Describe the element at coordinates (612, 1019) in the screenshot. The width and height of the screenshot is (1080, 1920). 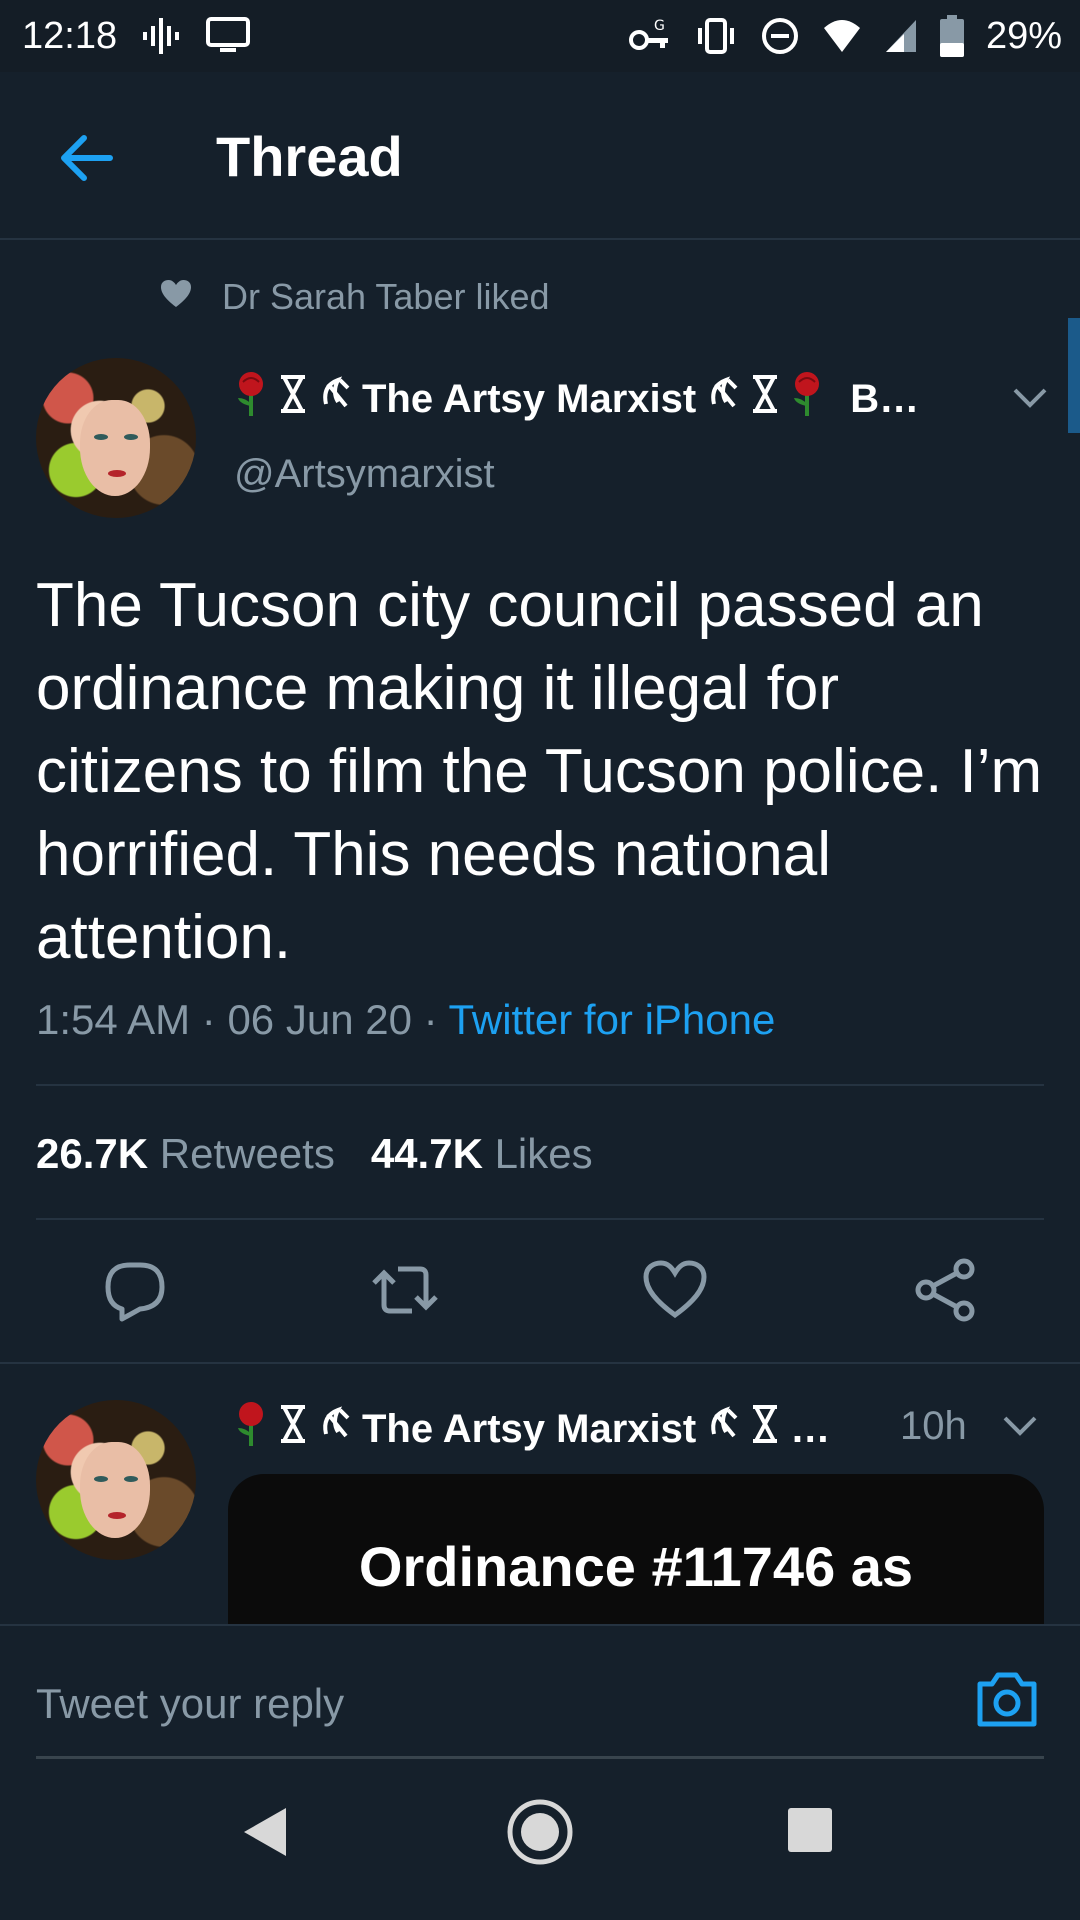
I see `tweet-source-link: Twitter for iPhone` at that location.